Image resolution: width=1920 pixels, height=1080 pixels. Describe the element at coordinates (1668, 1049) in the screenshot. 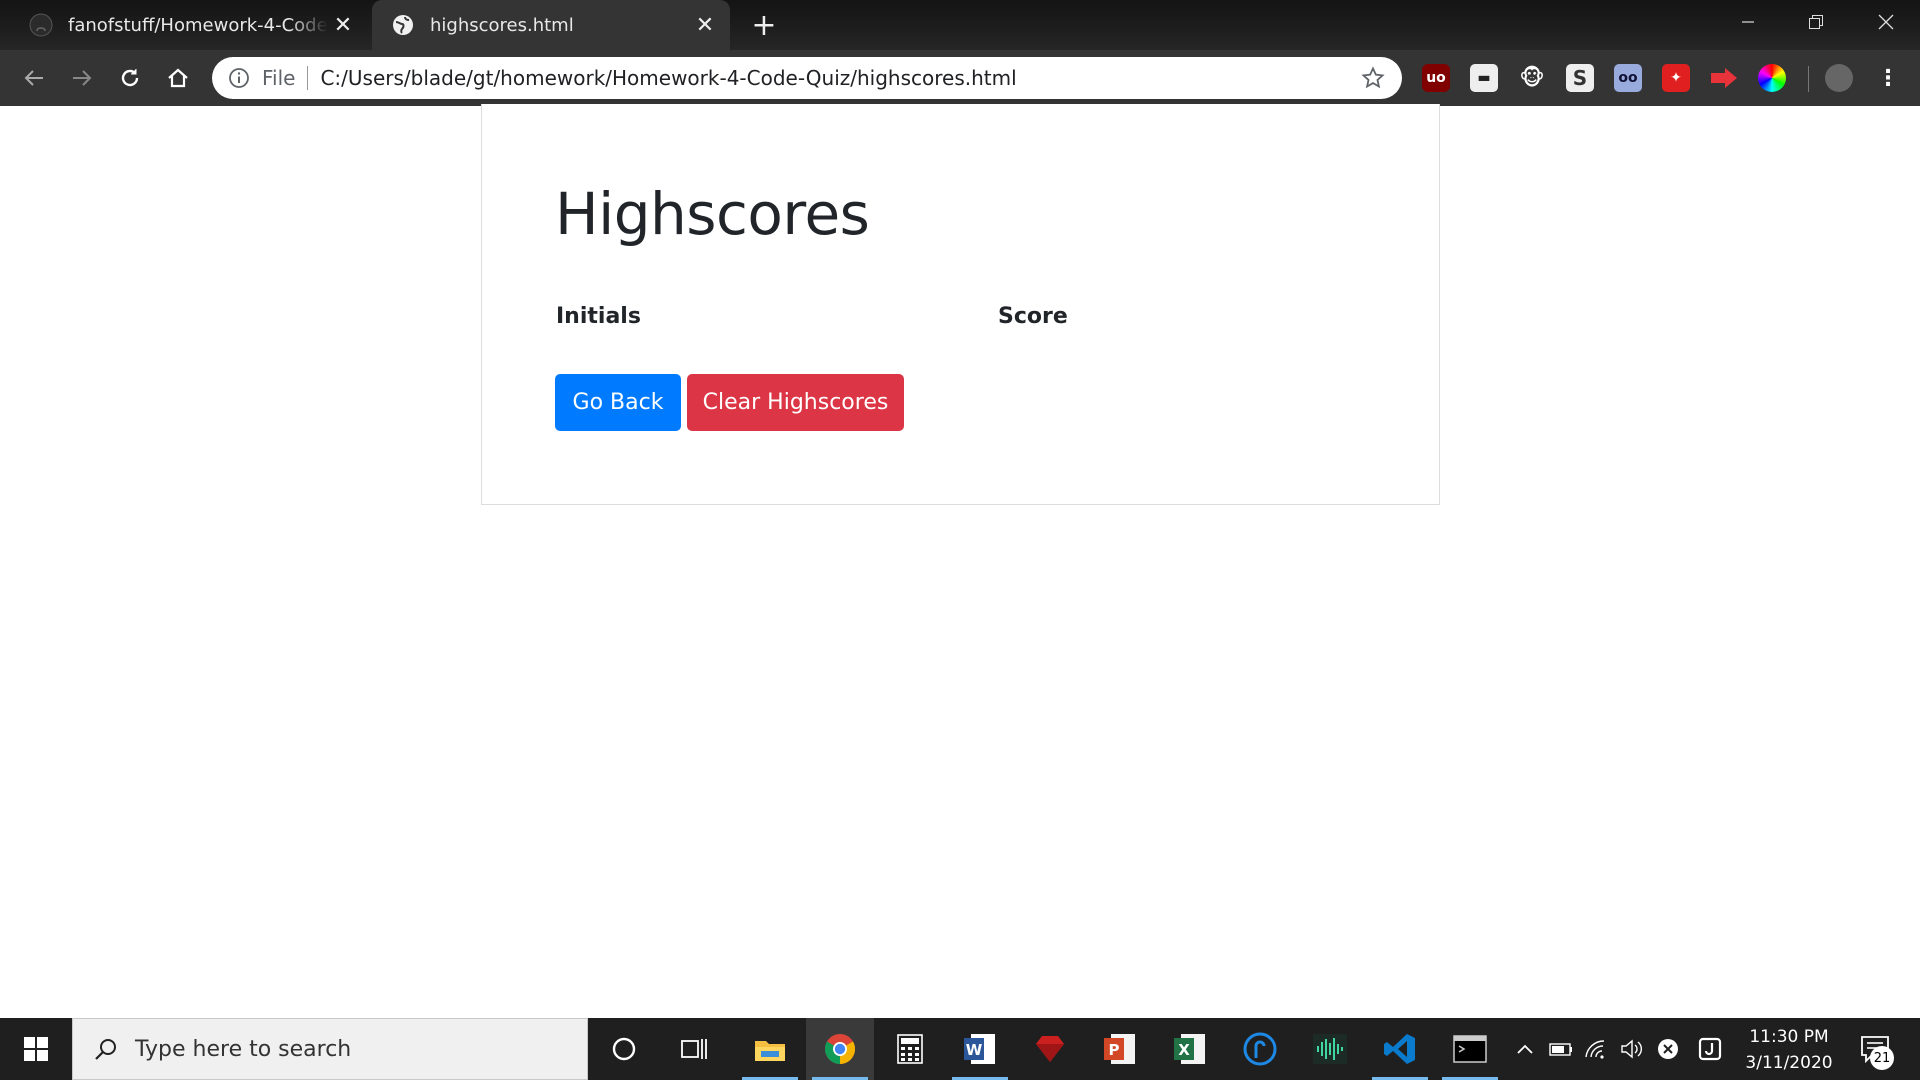

I see `close-circle-icon` at that location.